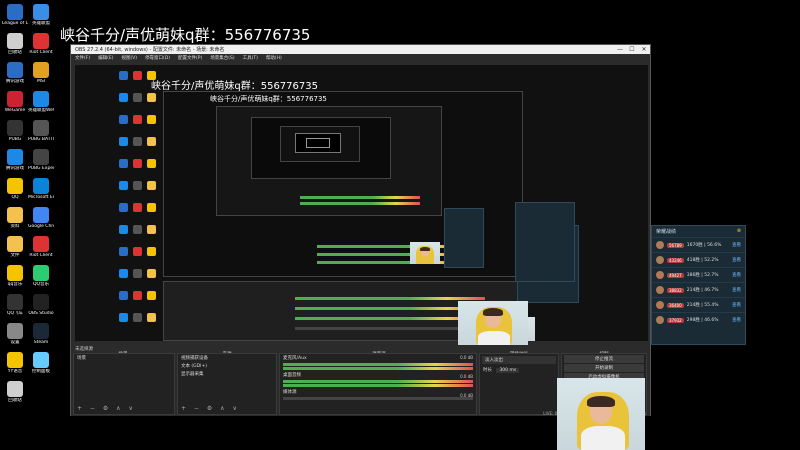 This screenshot has width=800, height=450. What do you see at coordinates (222, 58) in the screenshot?
I see `menu-scene-collection: 场景集合(S)` at bounding box center [222, 58].